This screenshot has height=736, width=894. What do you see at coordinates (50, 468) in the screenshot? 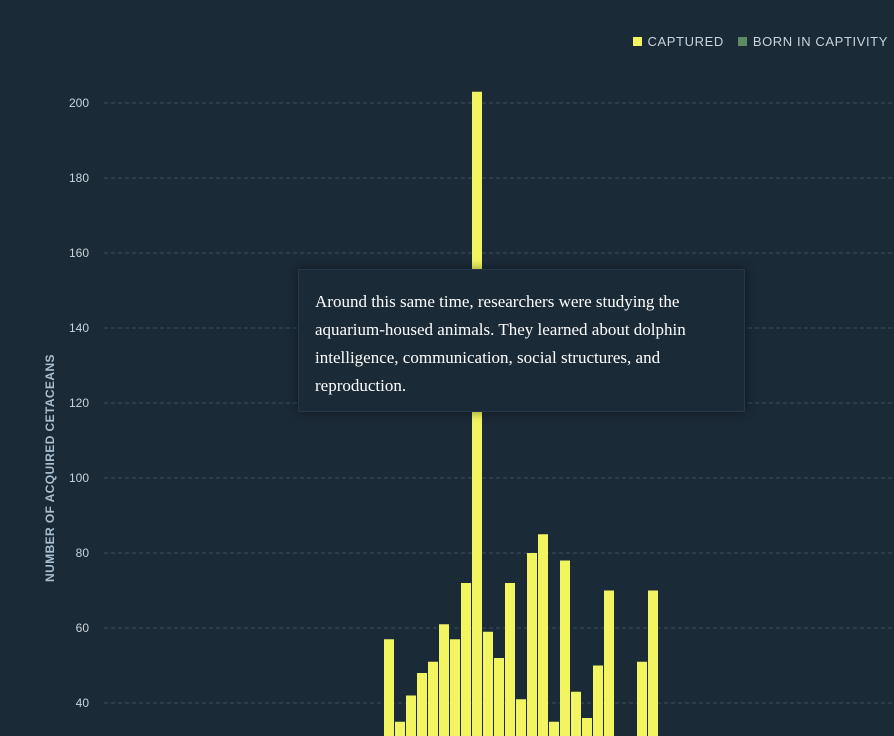
I see `y-axis-label: NUMBER OF ACQUIRED CETACEANS` at bounding box center [50, 468].